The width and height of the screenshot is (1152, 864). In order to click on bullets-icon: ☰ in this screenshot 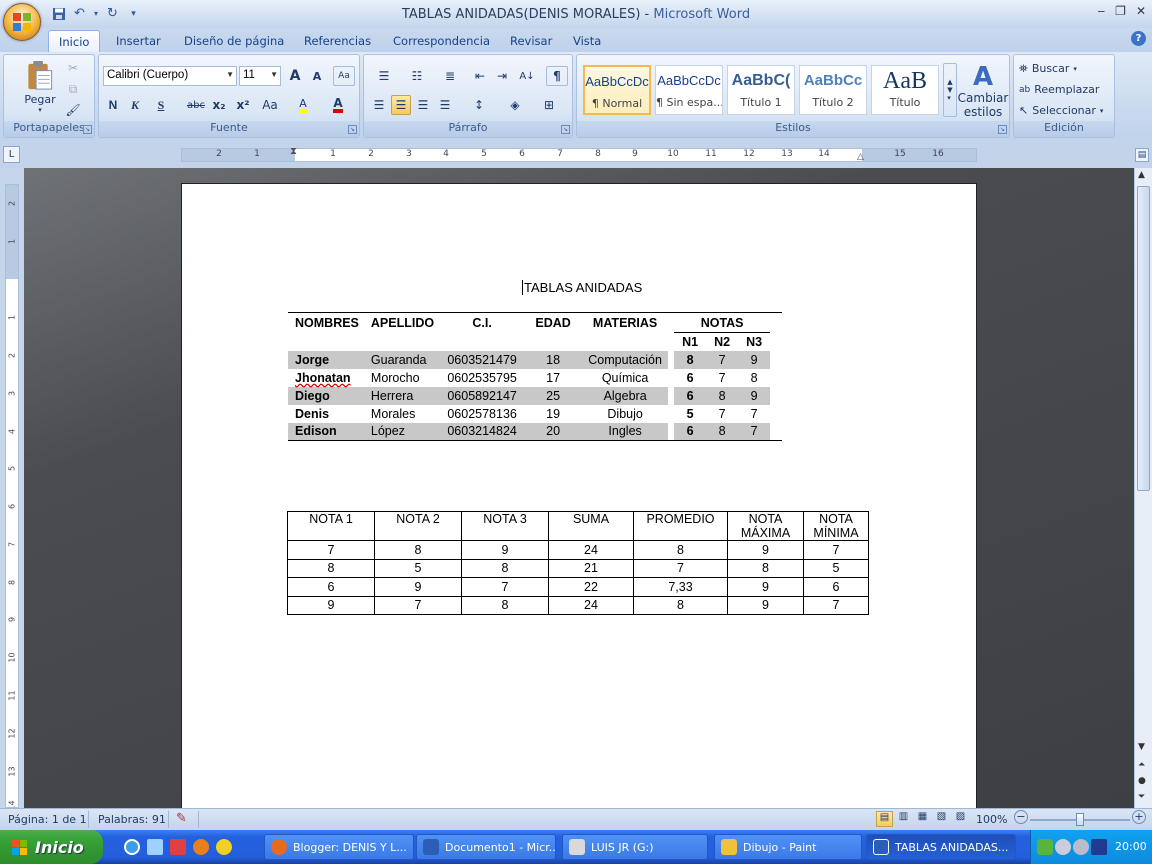, I will do `click(384, 76)`.